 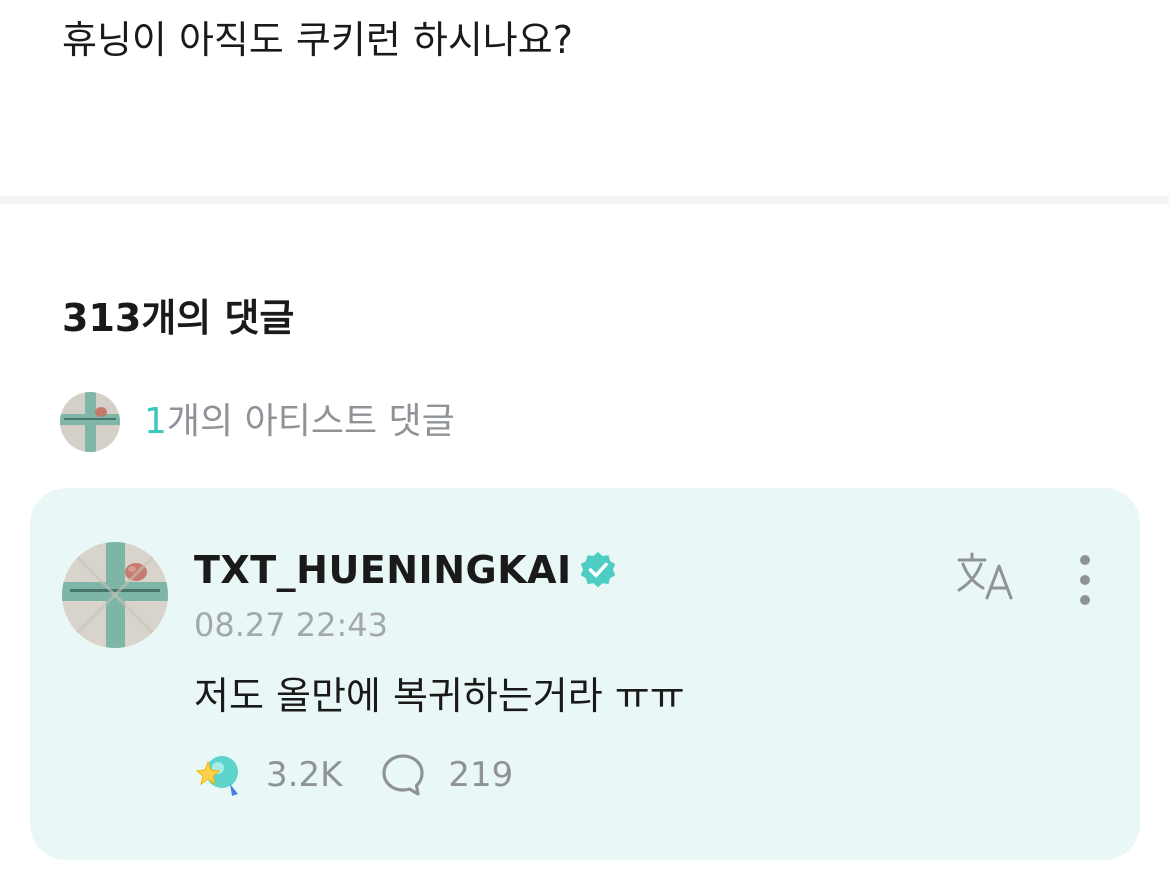 What do you see at coordinates (353, 775) in the screenshot?
I see `comment-stats-row: 3.2K 219` at bounding box center [353, 775].